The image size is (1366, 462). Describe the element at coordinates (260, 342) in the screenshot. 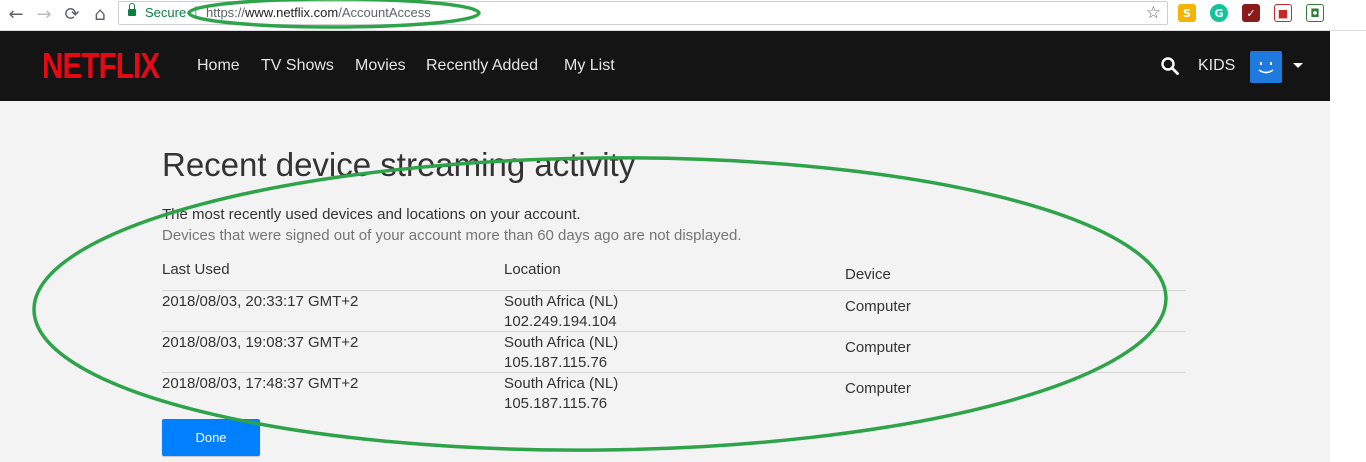

I see `cell-last-used: 2018/08/03, 19:08:37 GMT+2` at that location.